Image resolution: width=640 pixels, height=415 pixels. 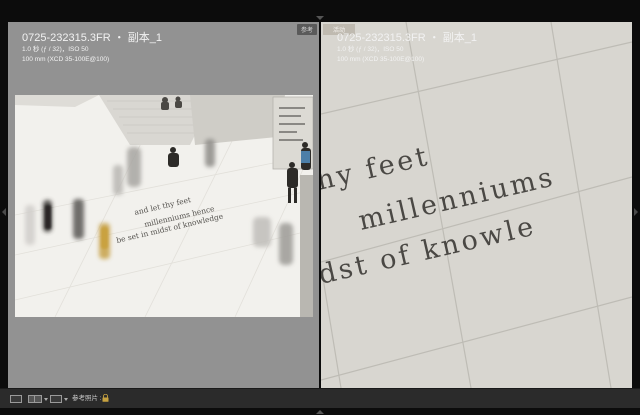 I want to click on reference-photo-label: 参考照片 :, so click(x=87, y=398).